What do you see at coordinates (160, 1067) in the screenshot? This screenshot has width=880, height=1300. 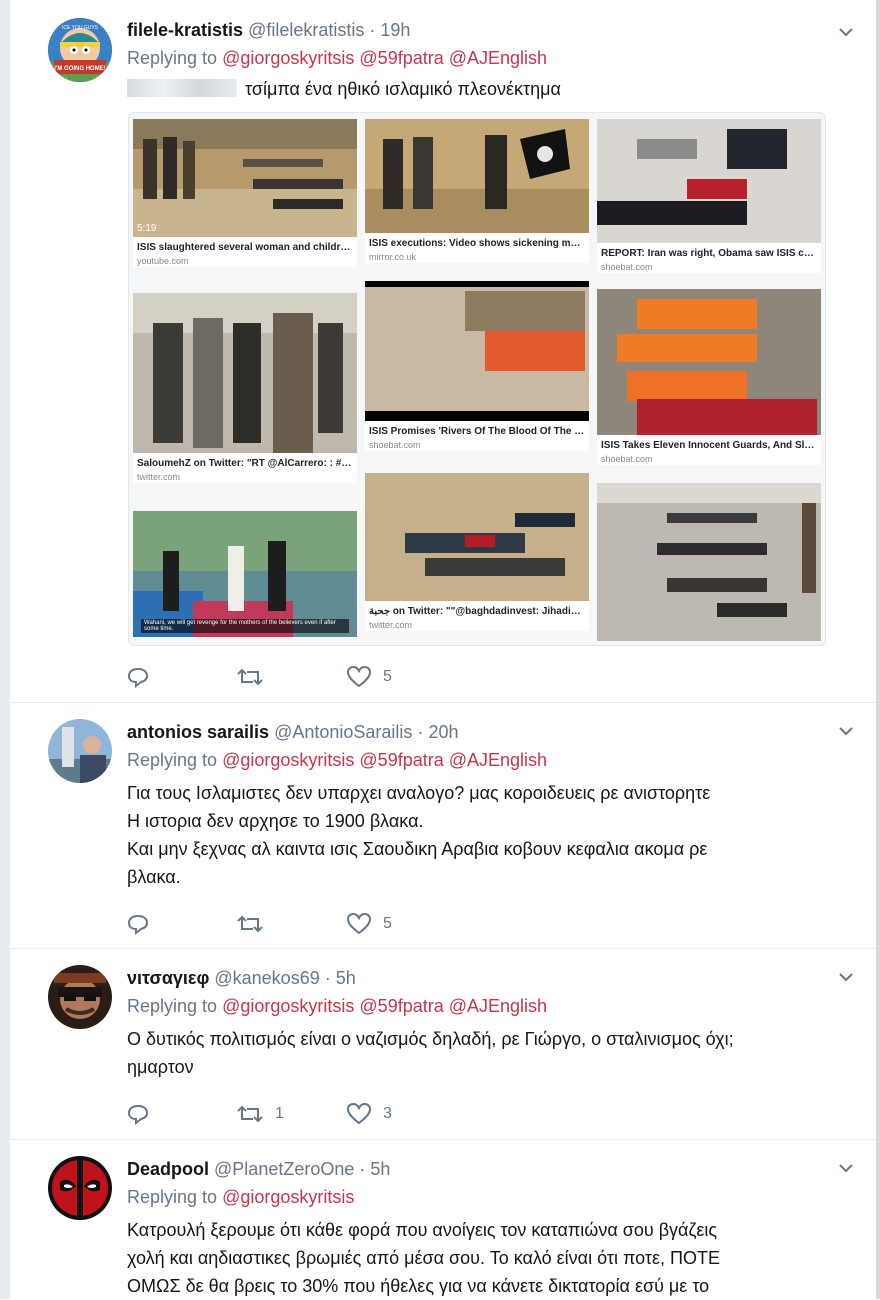 I see `tweet-text-line: ημαρτον` at bounding box center [160, 1067].